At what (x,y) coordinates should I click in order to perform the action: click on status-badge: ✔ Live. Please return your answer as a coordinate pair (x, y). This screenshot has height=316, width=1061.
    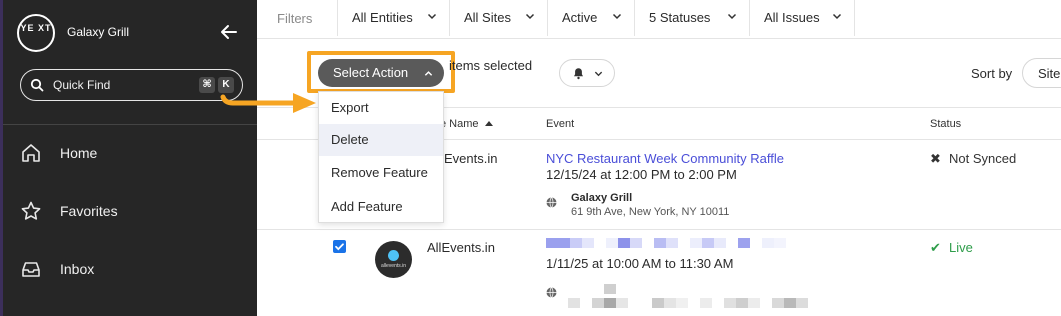
    Looking at the image, I should click on (951, 248).